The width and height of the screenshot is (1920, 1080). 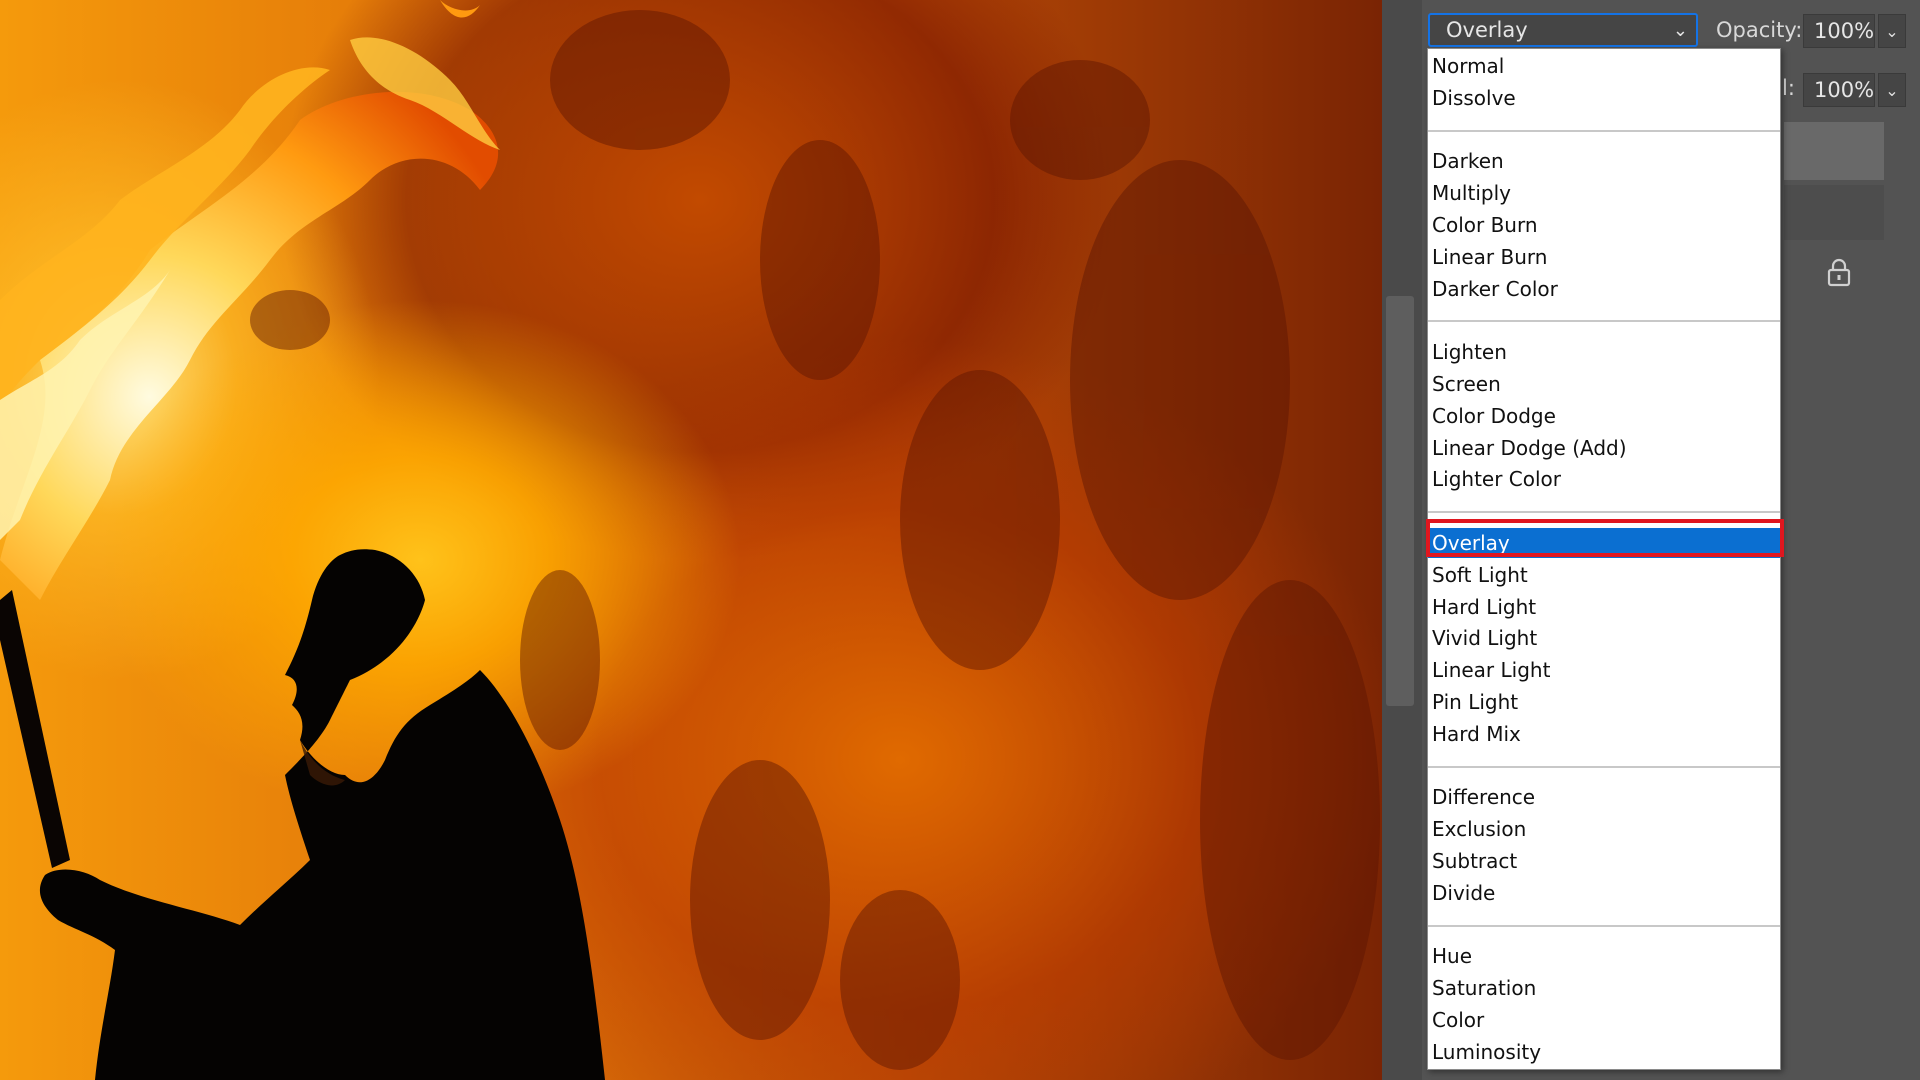 I want to click on menu-item-soft-light: Soft Light, so click(x=1604, y=575).